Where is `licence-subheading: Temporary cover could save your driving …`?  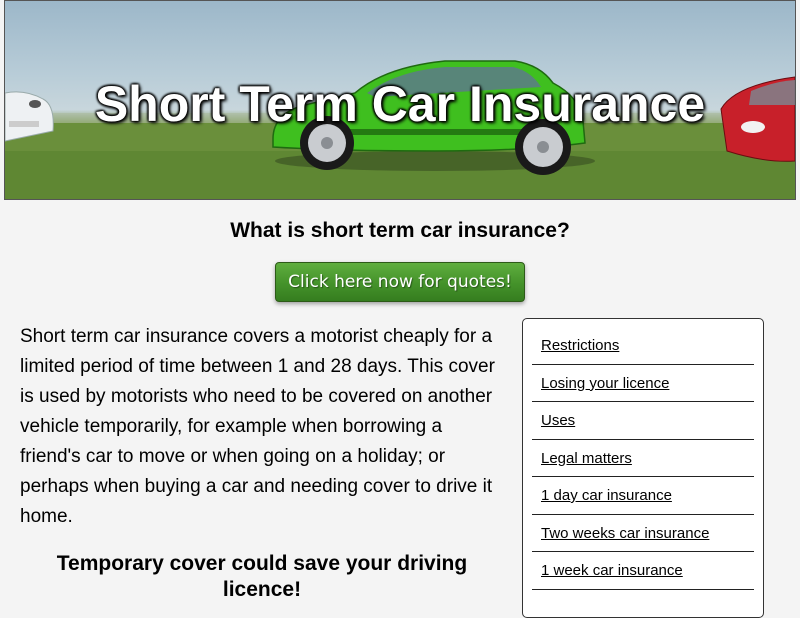
licence-subheading: Temporary cover could save your driving … is located at coordinates (262, 576).